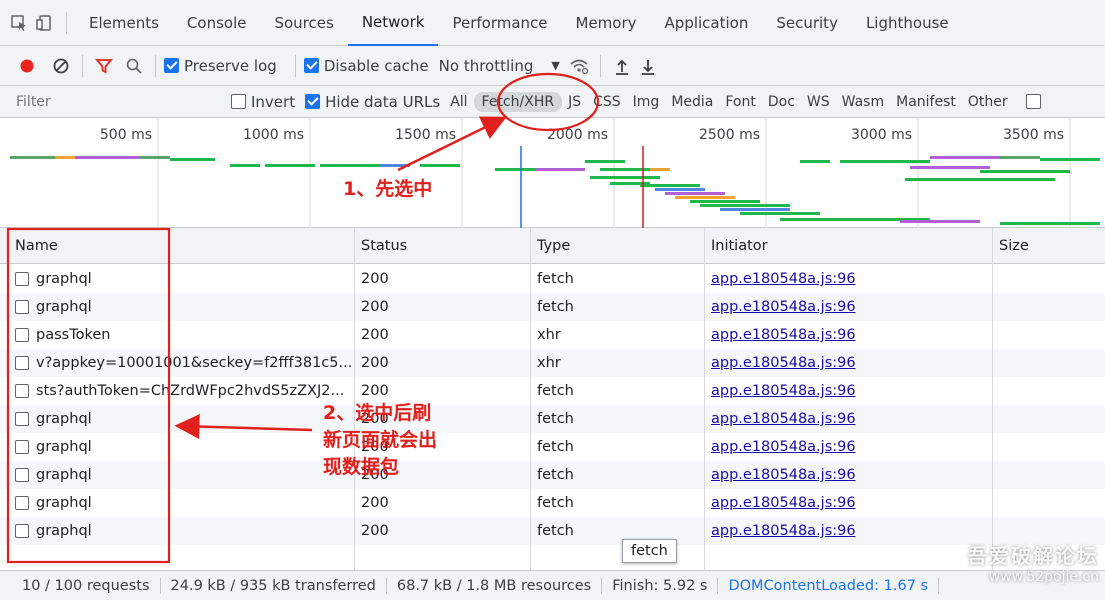 The height and width of the screenshot is (600, 1105). I want to click on type-filter-media: Media, so click(692, 102).